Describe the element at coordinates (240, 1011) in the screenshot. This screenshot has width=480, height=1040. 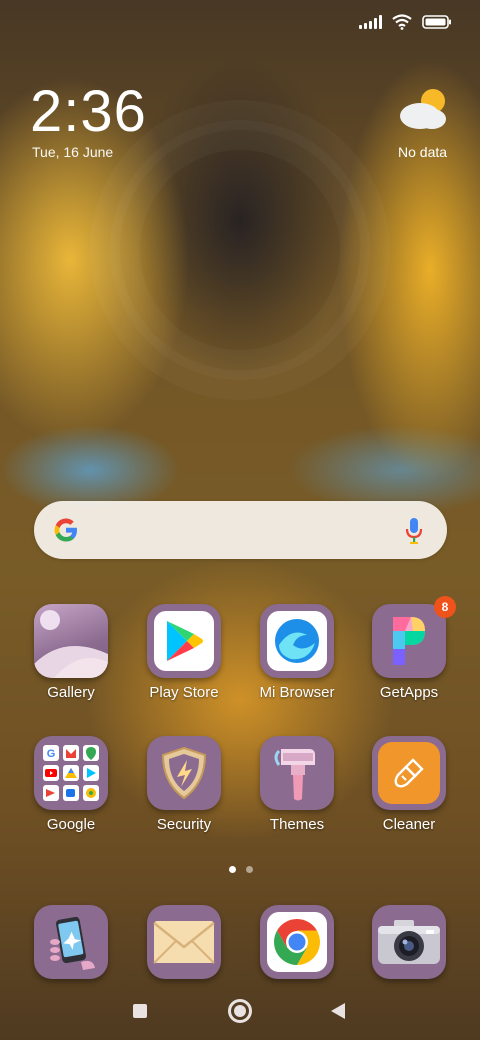
I see `home-button` at that location.